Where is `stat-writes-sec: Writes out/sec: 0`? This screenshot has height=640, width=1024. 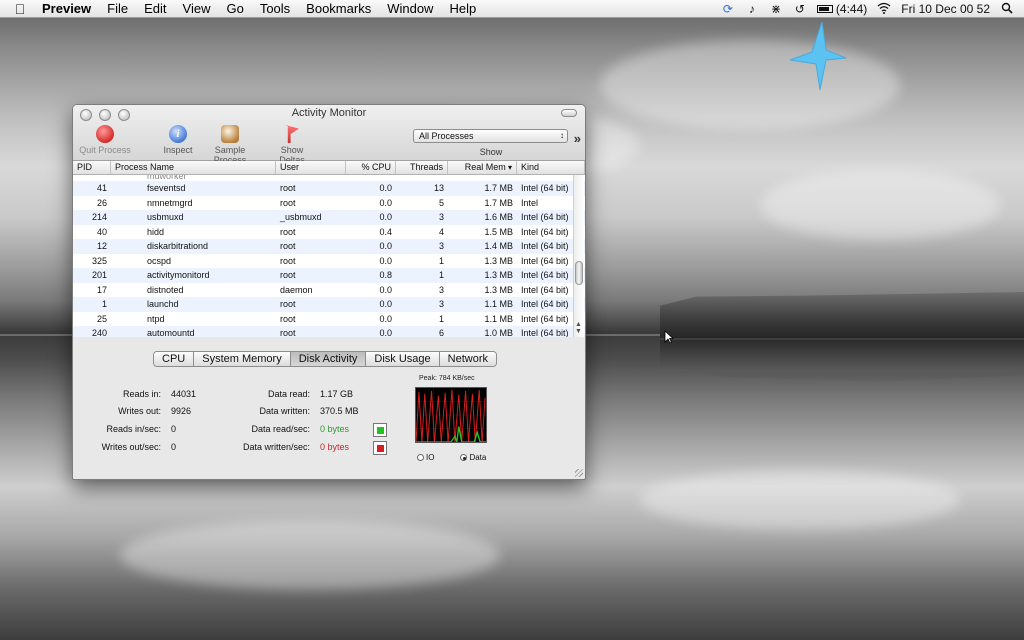 stat-writes-sec: Writes out/sec: 0 is located at coordinates (124, 447).